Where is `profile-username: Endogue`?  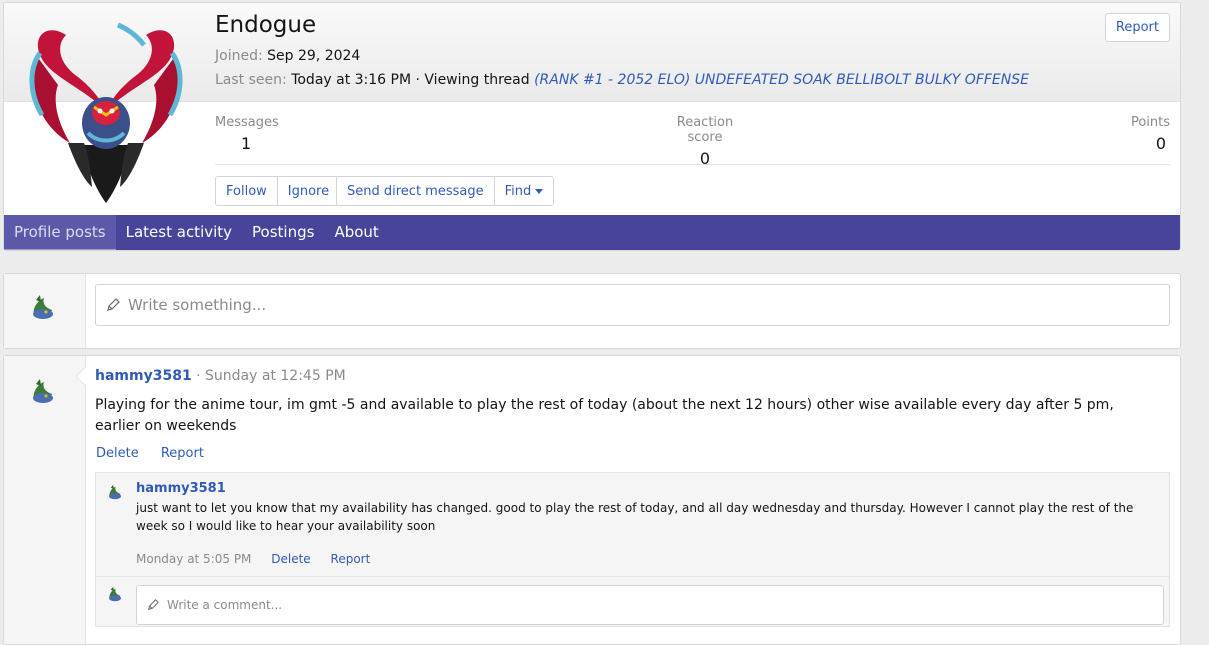
profile-username: Endogue is located at coordinates (266, 25).